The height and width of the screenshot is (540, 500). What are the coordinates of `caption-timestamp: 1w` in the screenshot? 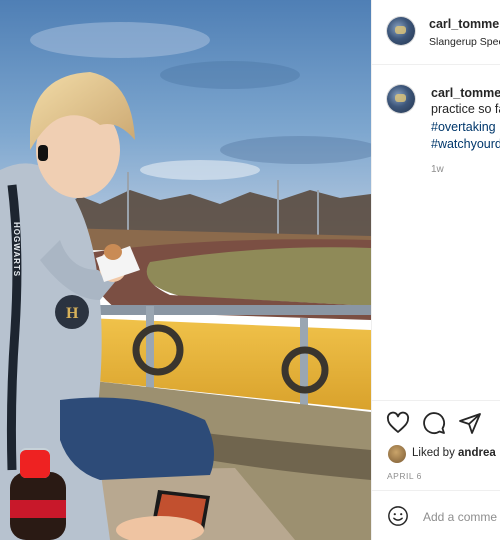 It's located at (437, 169).